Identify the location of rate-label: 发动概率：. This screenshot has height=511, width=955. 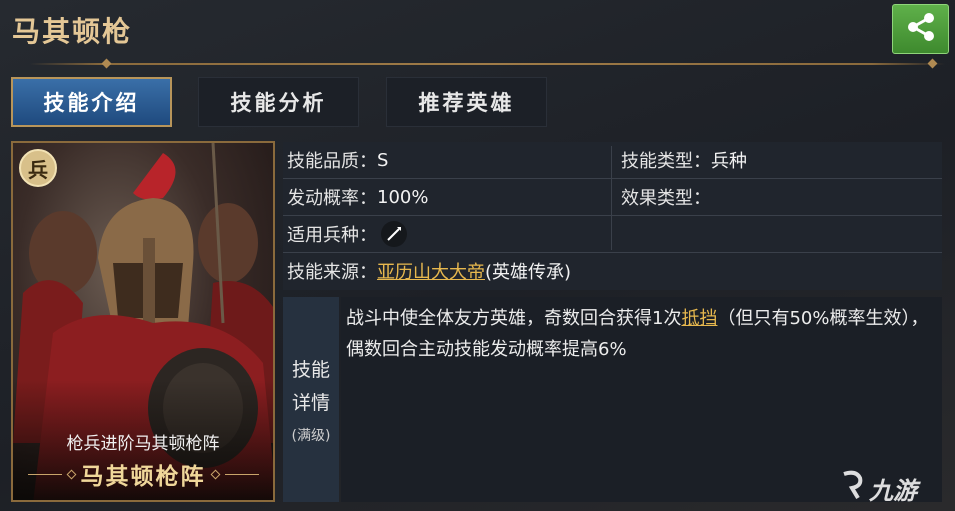
(332, 198).